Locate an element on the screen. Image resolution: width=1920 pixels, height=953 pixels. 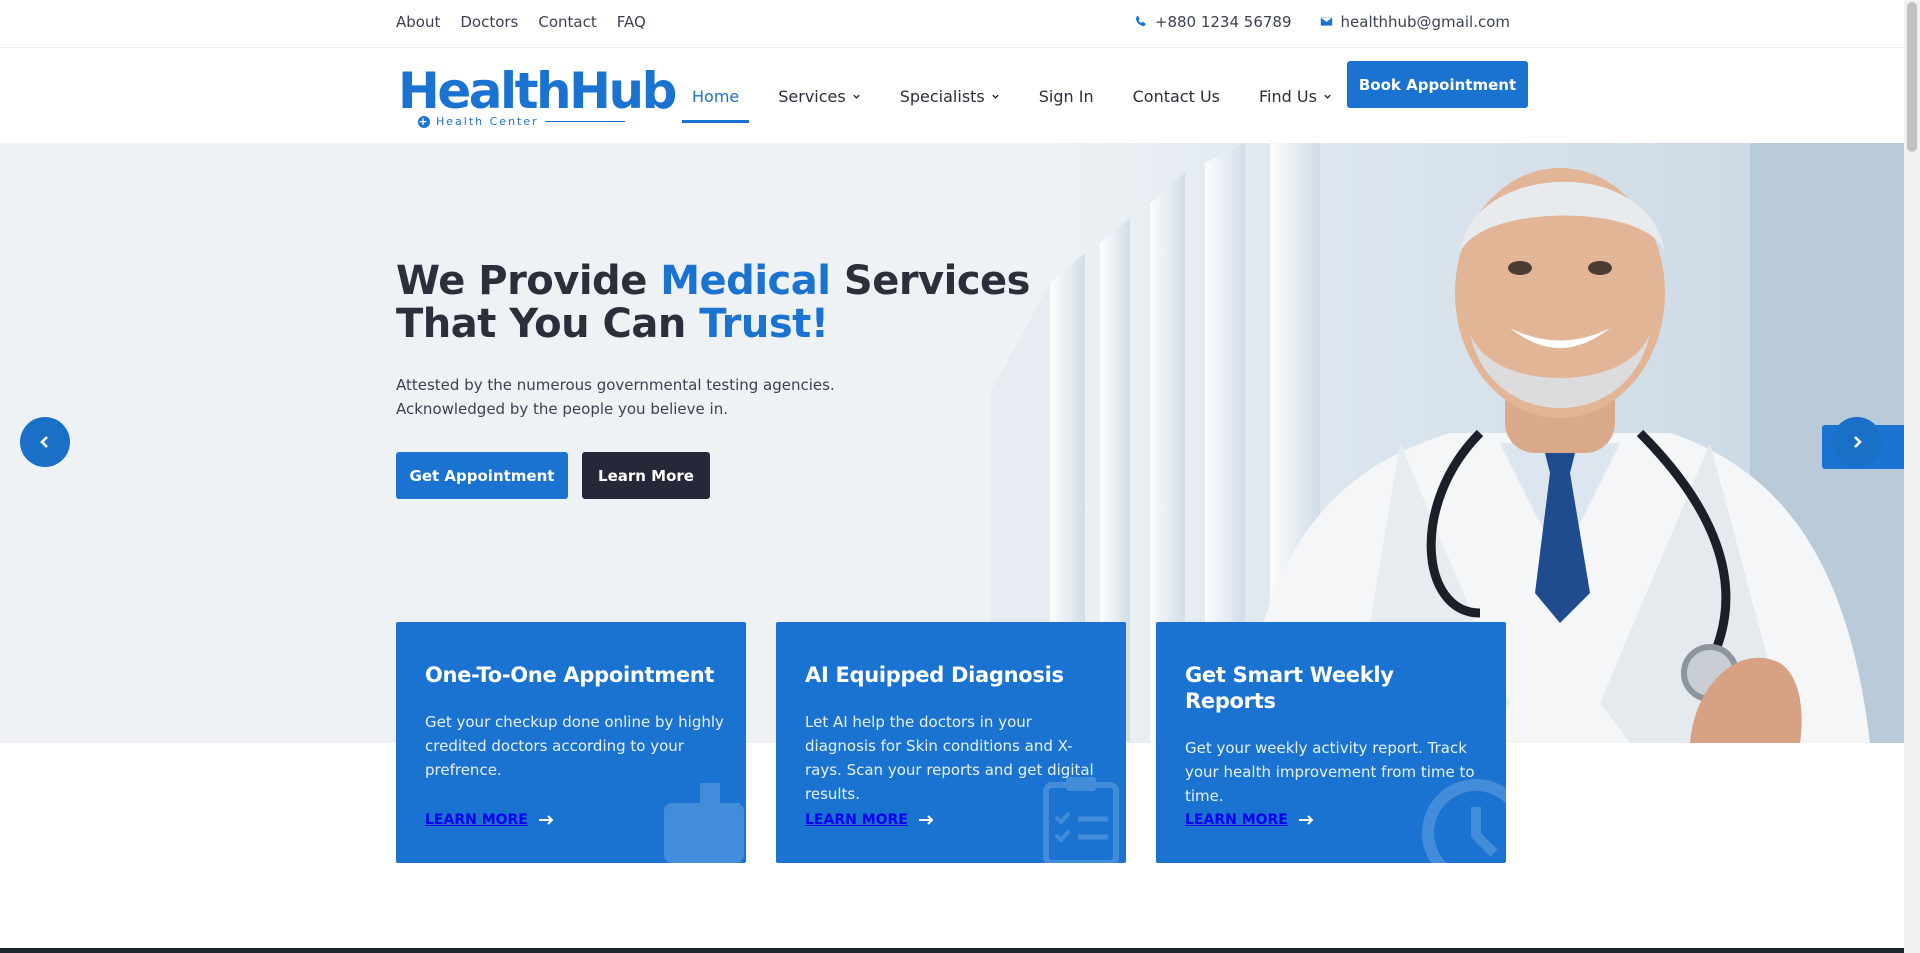
nav-item-home: Home is located at coordinates (716, 96).